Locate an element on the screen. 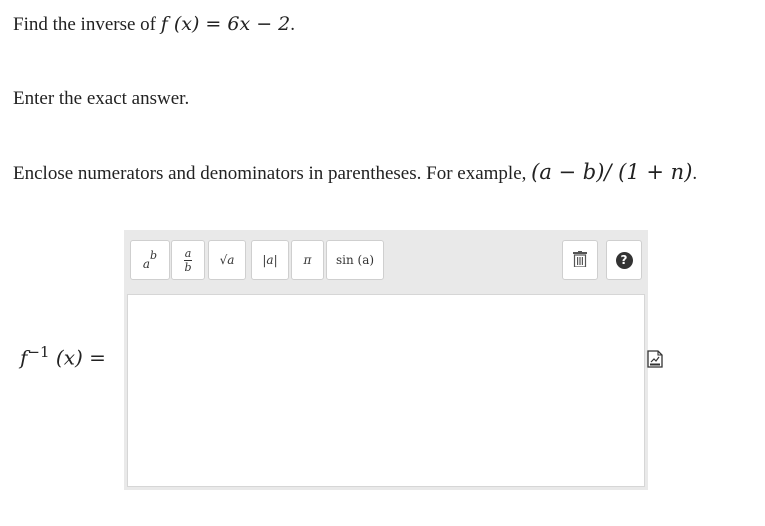 This screenshot has width=765, height=526. power-button: ab is located at coordinates (150, 260).